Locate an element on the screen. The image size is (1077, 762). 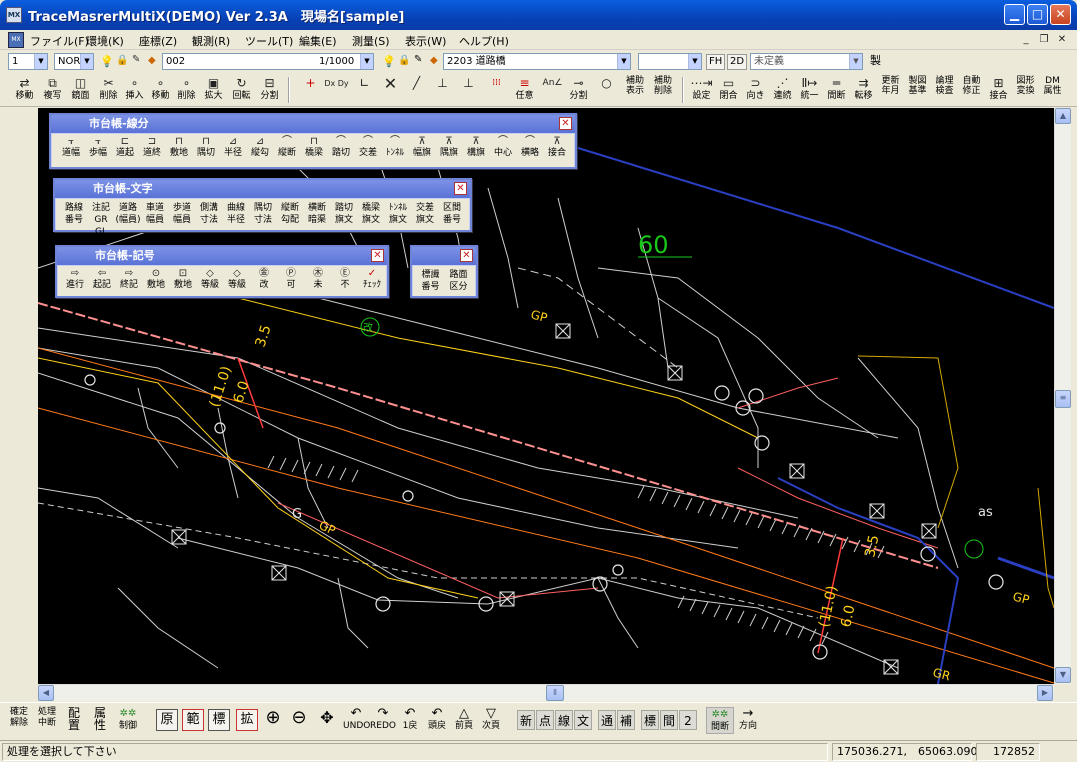
tool-cross: + is located at coordinates (310, 90).